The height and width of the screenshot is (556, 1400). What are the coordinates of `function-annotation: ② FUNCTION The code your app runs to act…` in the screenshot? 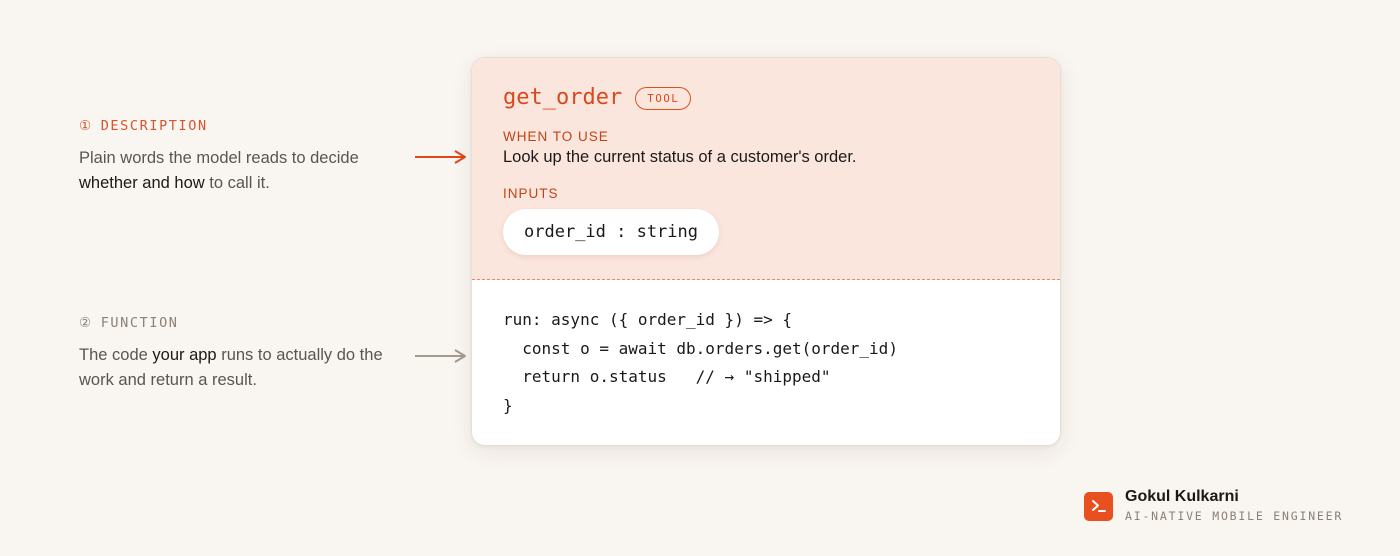 It's located at (244, 353).